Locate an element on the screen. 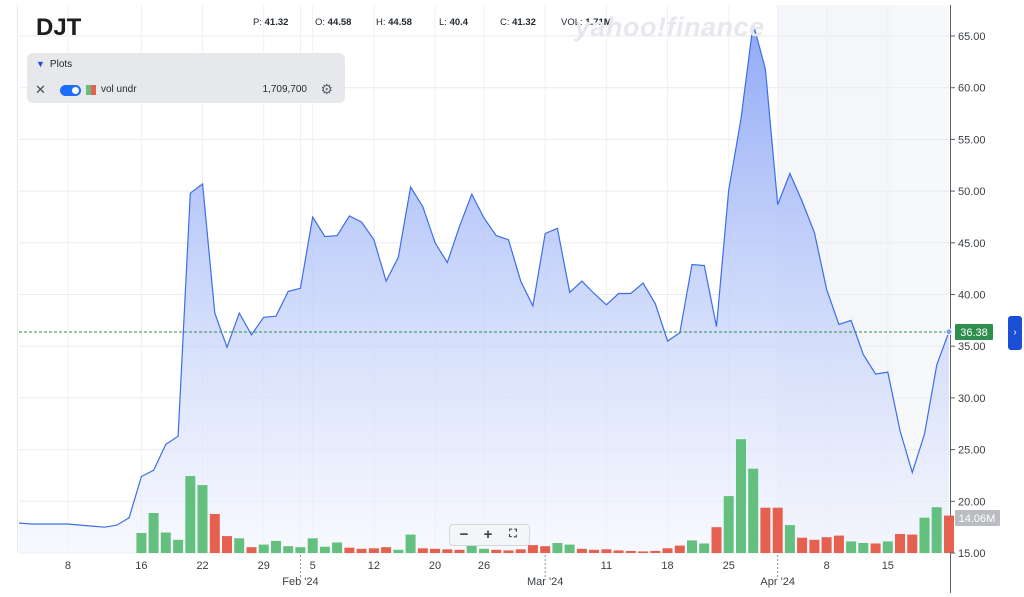  y-tick-label: 25.00 is located at coordinates (972, 451).